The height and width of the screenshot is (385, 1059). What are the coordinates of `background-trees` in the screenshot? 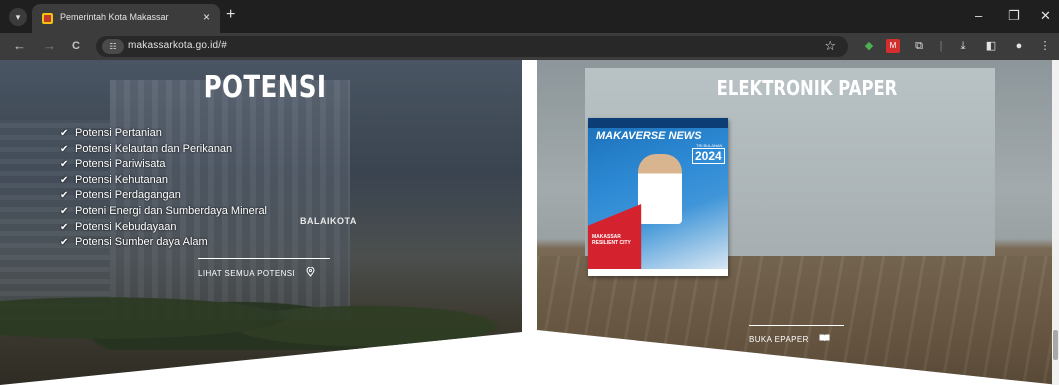 It's located at (261, 310).